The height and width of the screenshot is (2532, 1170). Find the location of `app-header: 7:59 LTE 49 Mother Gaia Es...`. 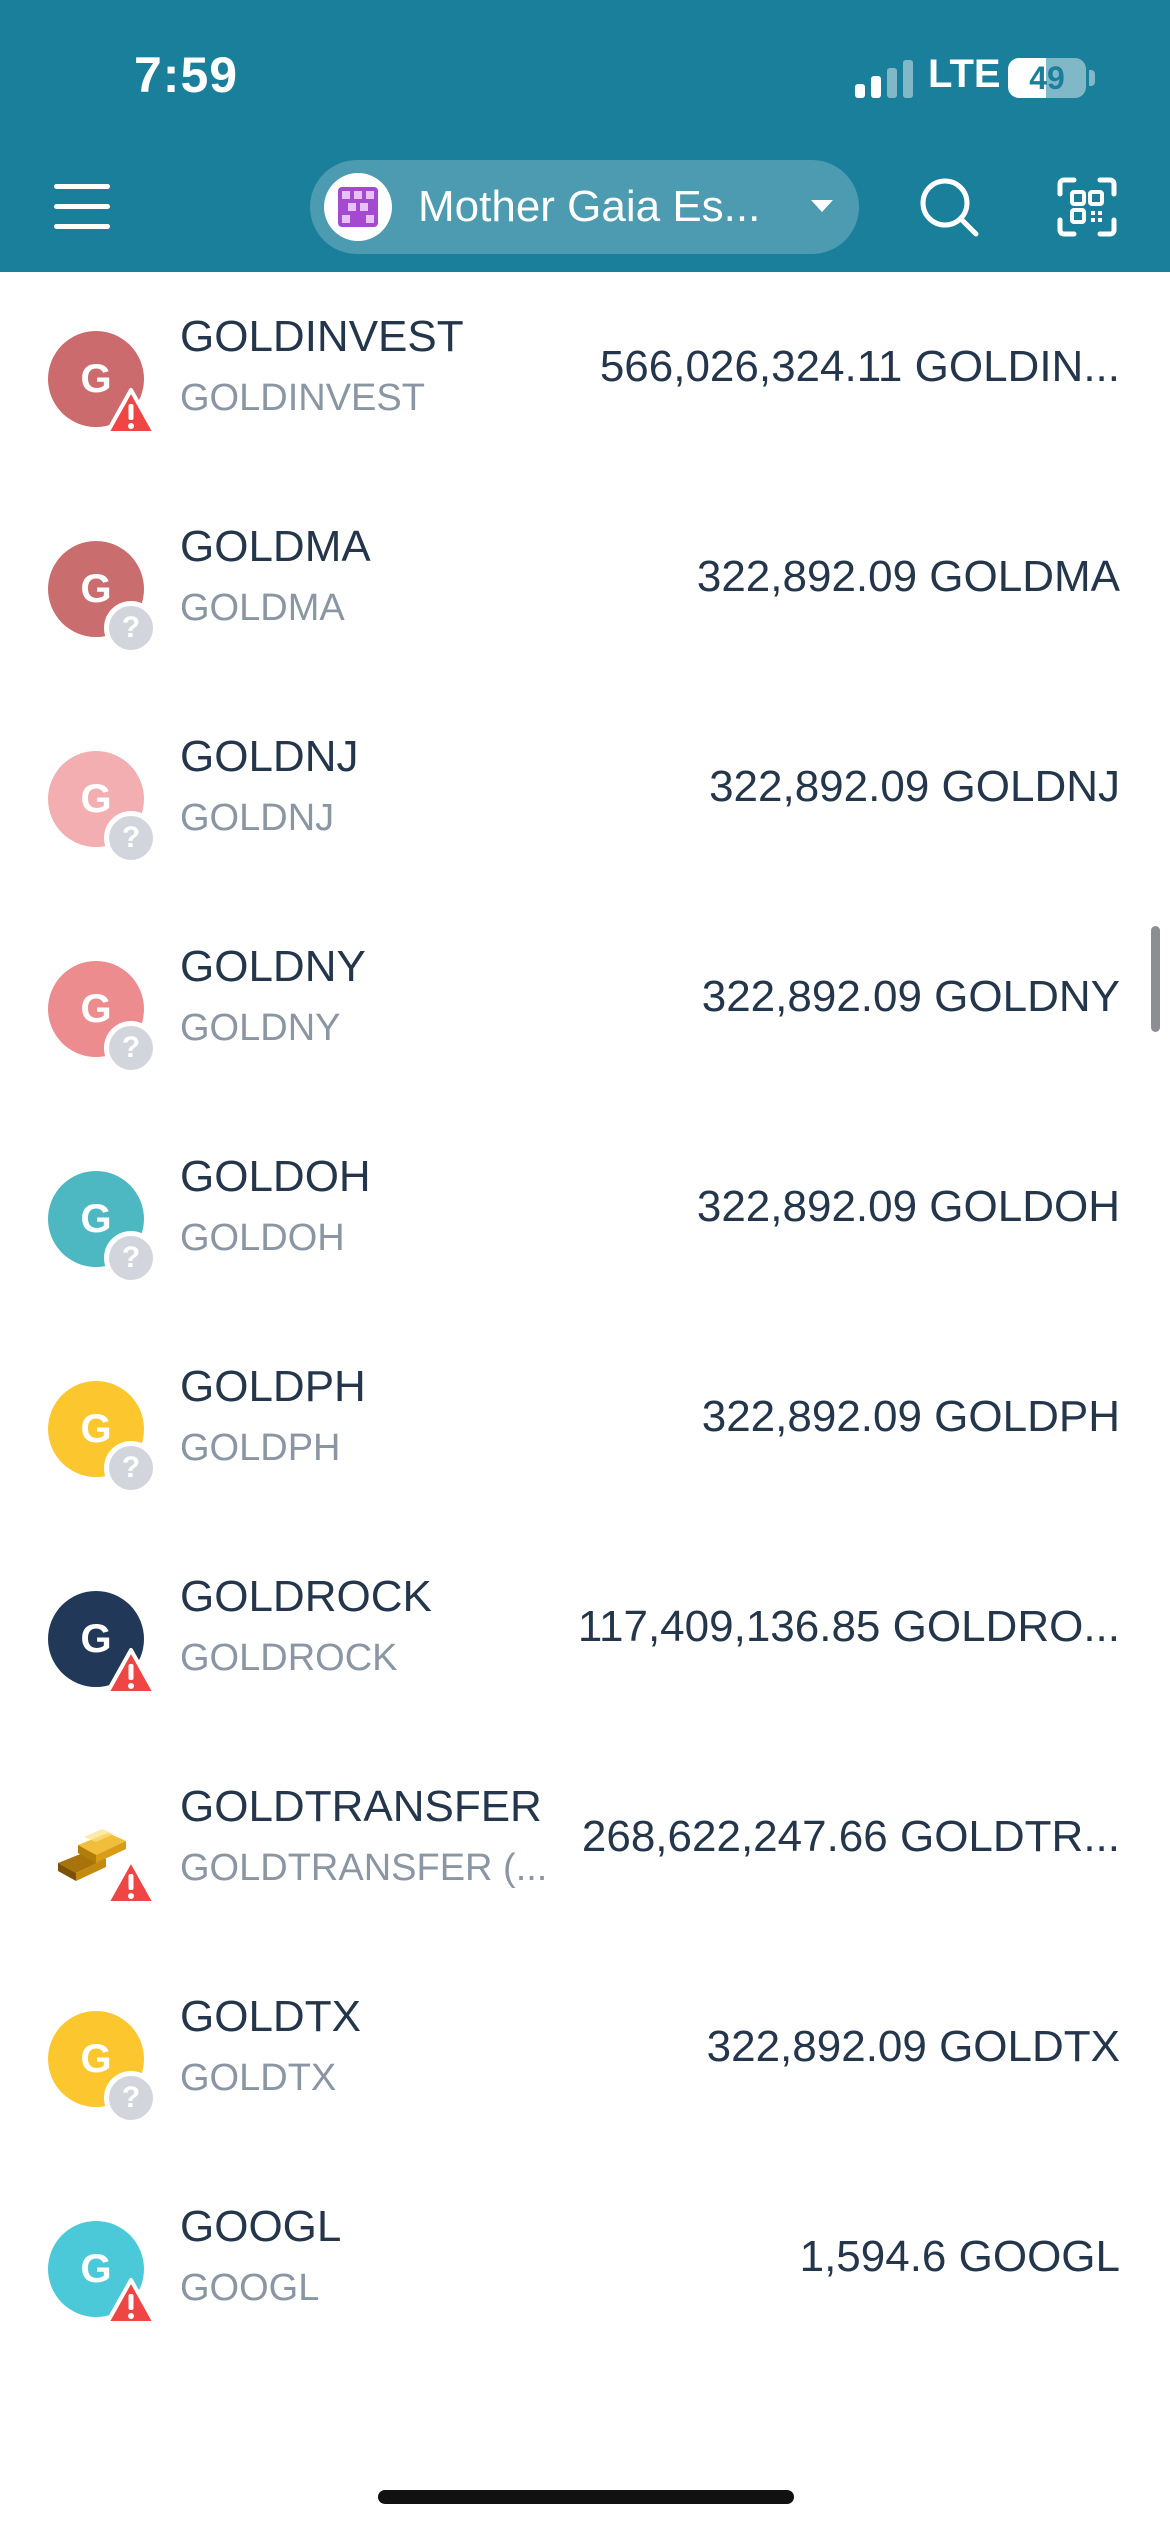

app-header: 7:59 LTE 49 Mother Gaia Es... is located at coordinates (585, 136).